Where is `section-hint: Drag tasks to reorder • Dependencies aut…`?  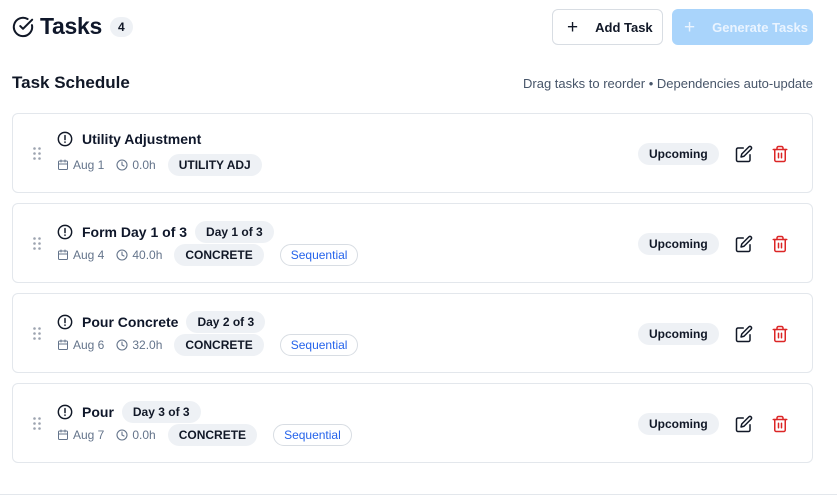
section-hint: Drag tasks to reorder • Dependencies aut… is located at coordinates (668, 83).